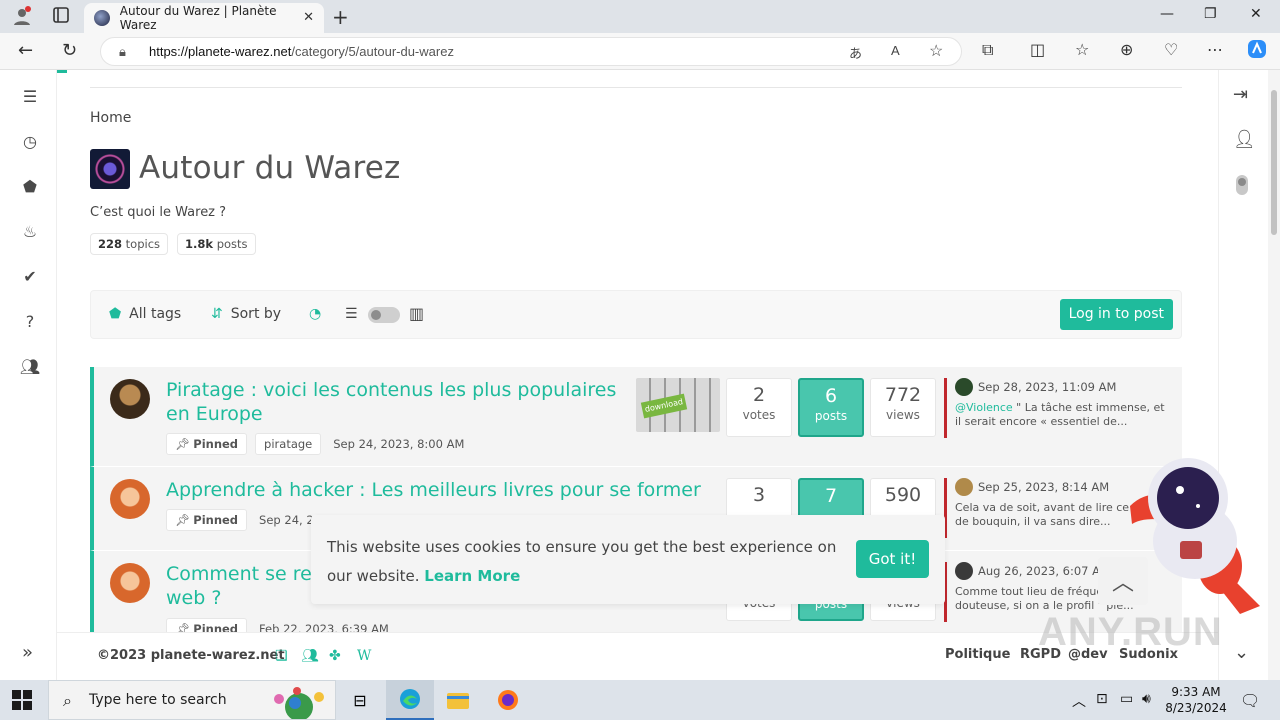 The width and height of the screenshot is (1280, 723). Describe the element at coordinates (636, 314) in the screenshot. I see `topic-toolbar: ⬟ All tags ⇵ Sort by ◔ ☰ ▥ Log in to post` at that location.